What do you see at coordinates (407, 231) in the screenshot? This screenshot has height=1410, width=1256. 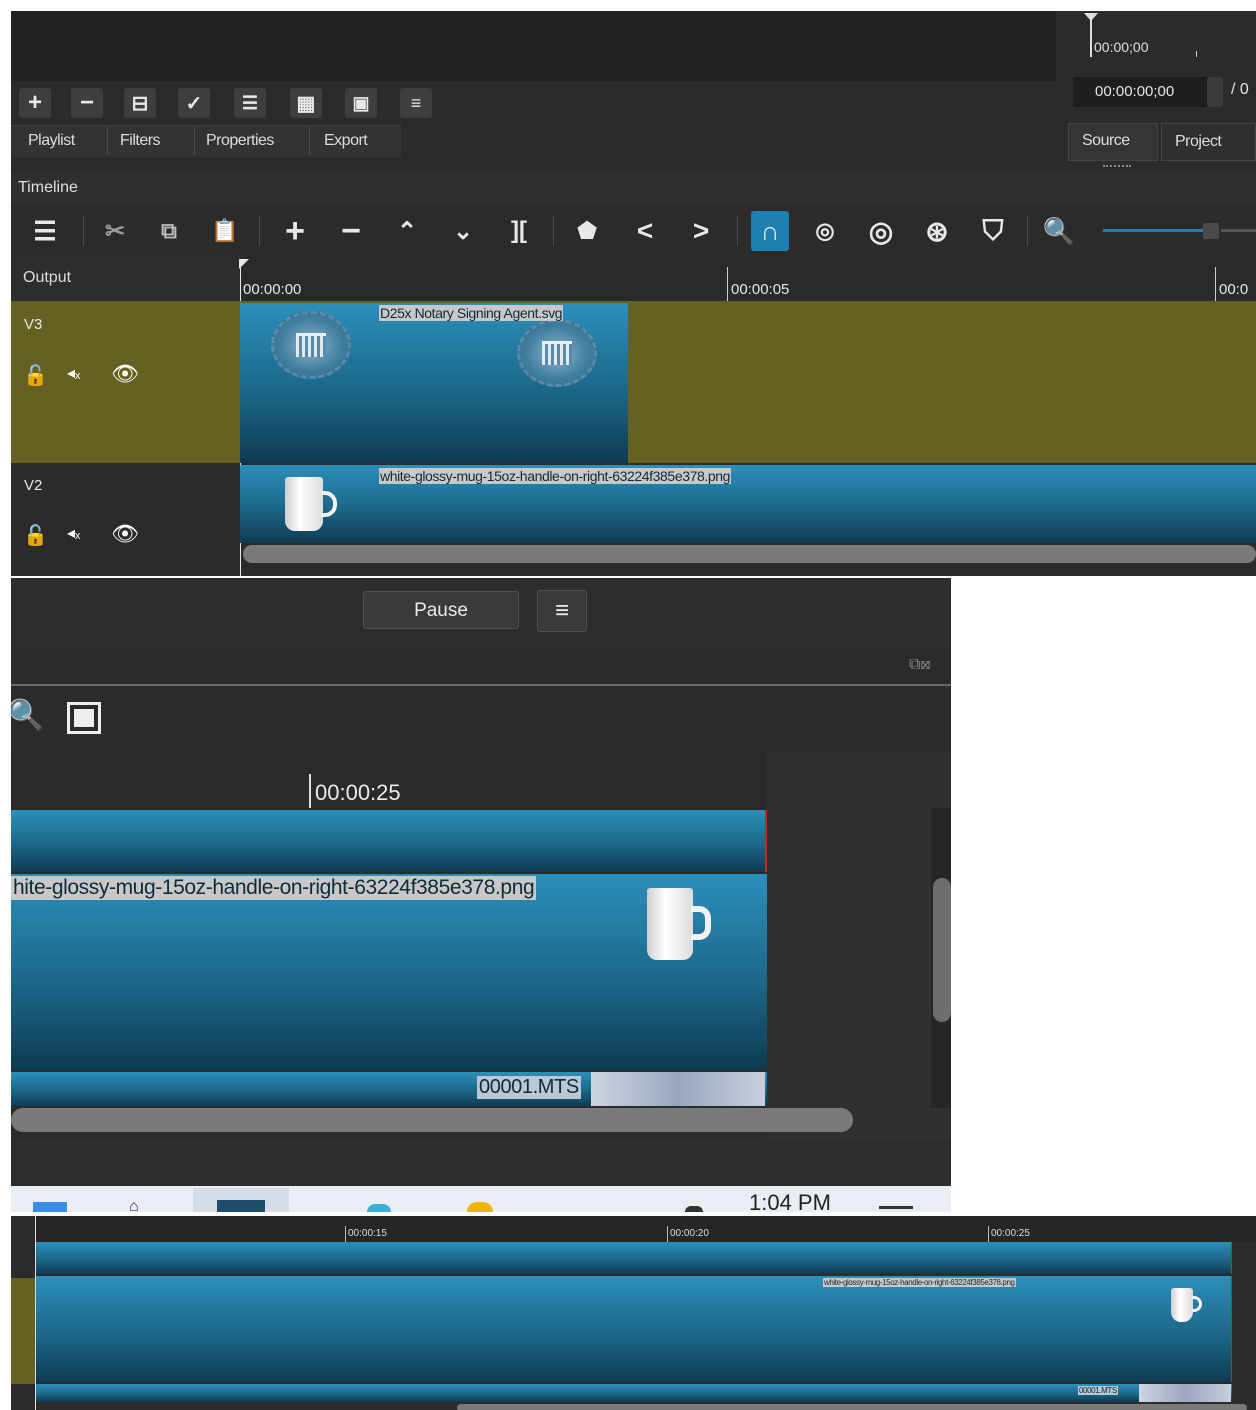 I see `lift-icon: ⌃` at bounding box center [407, 231].